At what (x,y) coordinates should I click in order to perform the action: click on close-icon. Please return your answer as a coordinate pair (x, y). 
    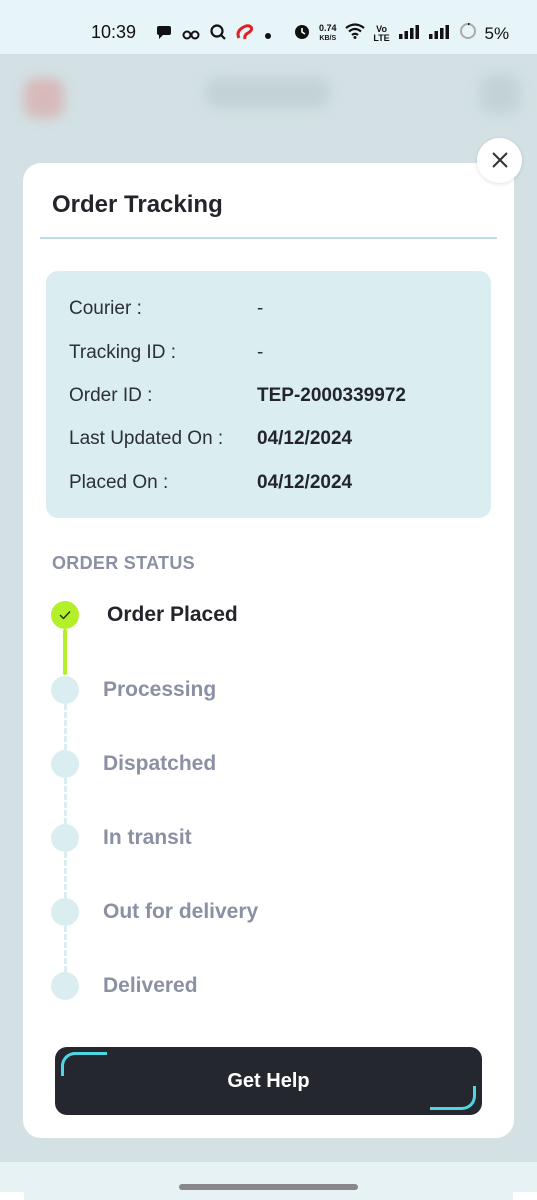
    Looking at the image, I should click on (500, 160).